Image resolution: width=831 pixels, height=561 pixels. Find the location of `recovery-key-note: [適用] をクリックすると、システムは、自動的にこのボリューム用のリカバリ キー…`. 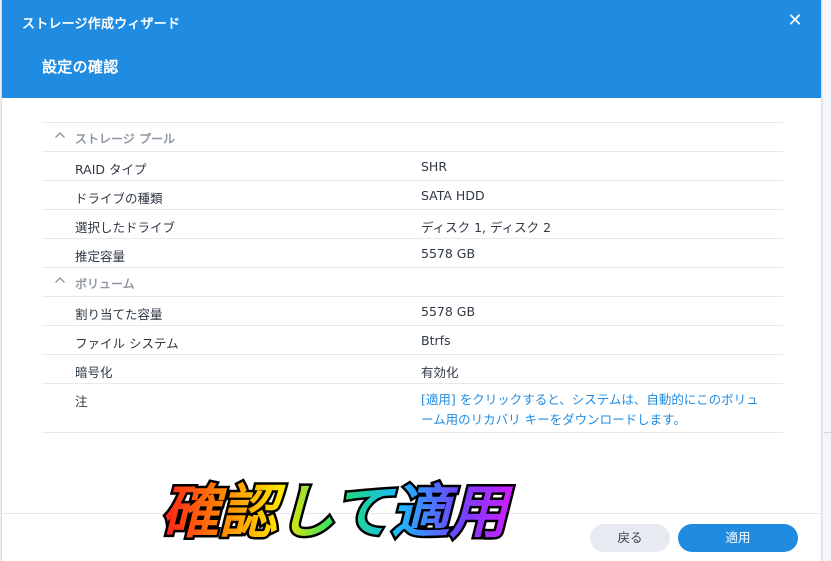

recovery-key-note: [適用] をクリックすると、システムは、自動的にこのボリューム用のリカバリ キー… is located at coordinates (590, 409).